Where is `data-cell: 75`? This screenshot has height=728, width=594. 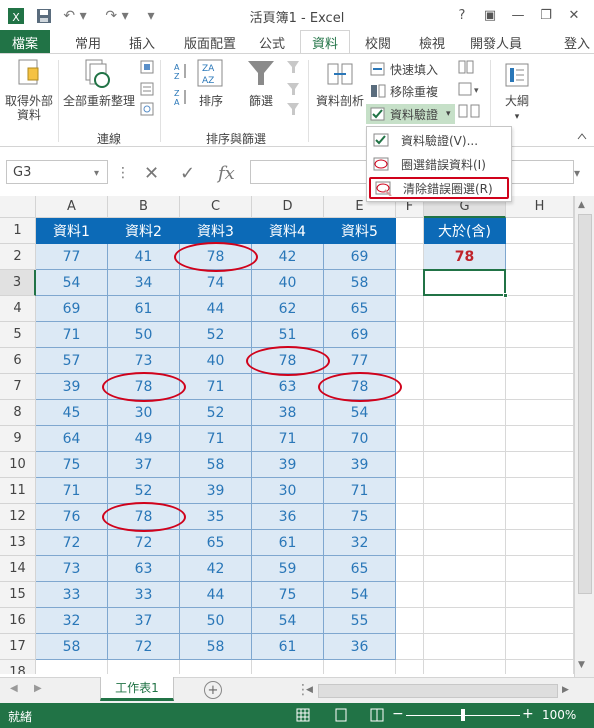 data-cell: 75 is located at coordinates (288, 595).